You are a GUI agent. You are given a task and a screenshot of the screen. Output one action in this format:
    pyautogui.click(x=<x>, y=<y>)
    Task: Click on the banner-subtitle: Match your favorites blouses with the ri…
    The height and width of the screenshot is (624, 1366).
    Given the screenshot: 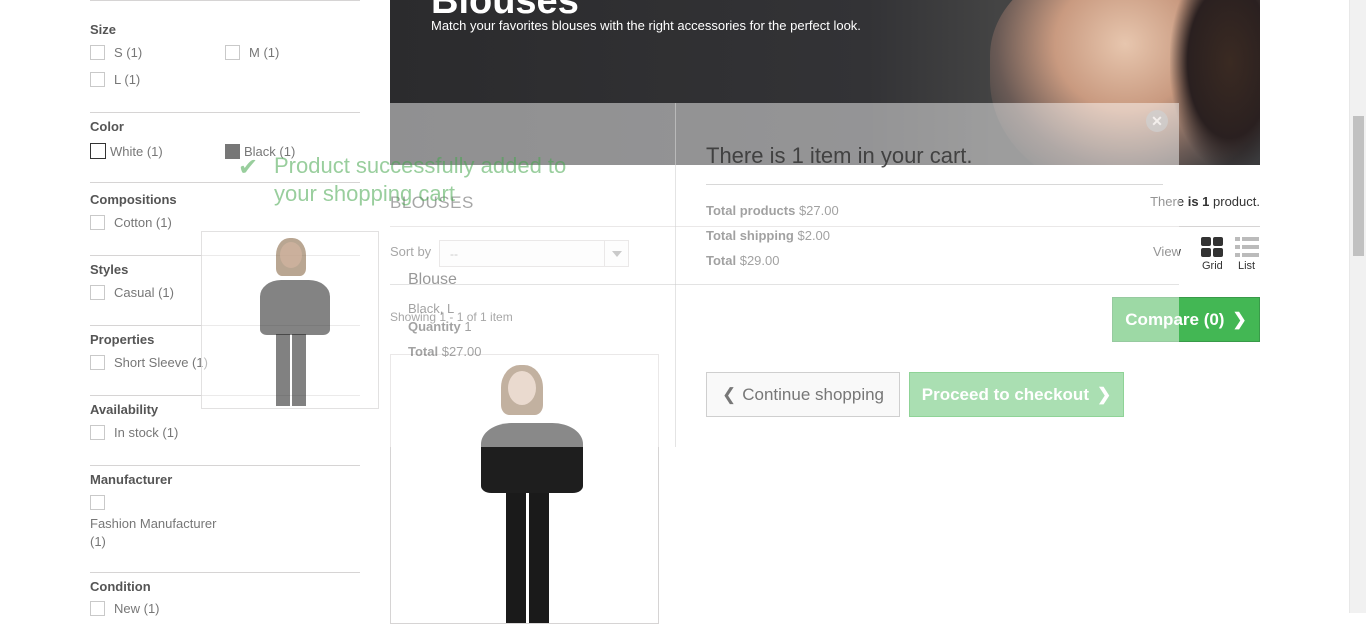 What is the action you would take?
    pyautogui.click(x=646, y=25)
    